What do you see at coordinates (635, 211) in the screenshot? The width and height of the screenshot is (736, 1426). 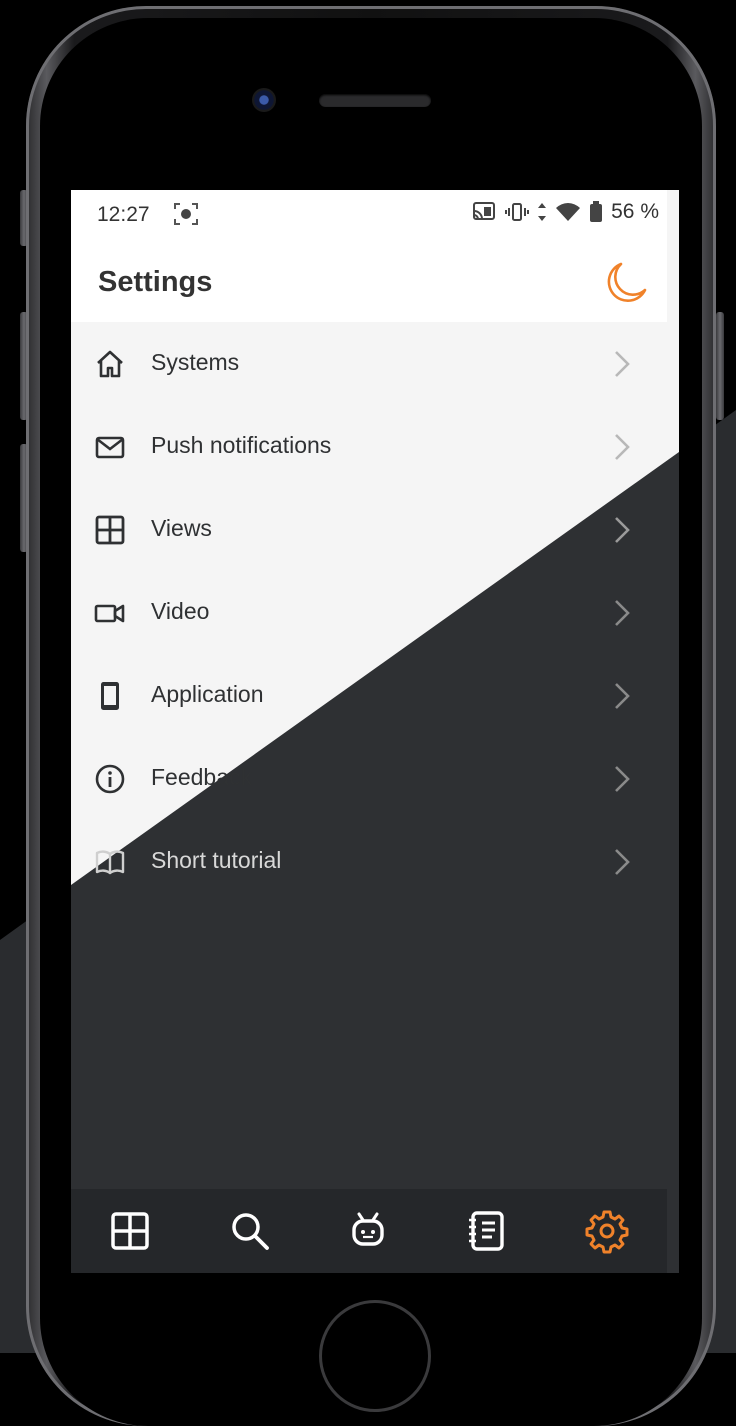 I see `battery-percentage: 56 %` at bounding box center [635, 211].